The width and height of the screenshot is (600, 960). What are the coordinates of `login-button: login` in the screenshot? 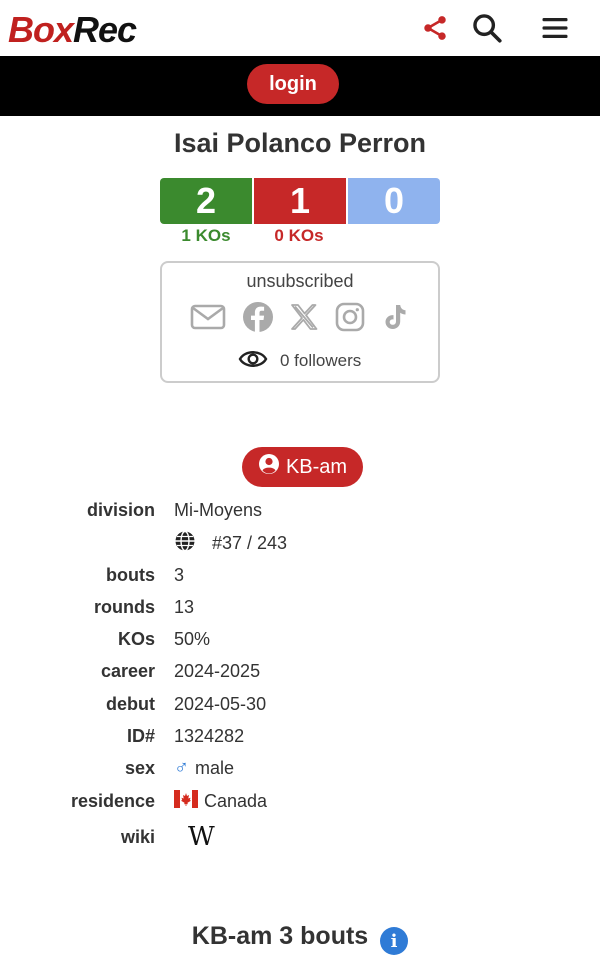 It's located at (293, 84).